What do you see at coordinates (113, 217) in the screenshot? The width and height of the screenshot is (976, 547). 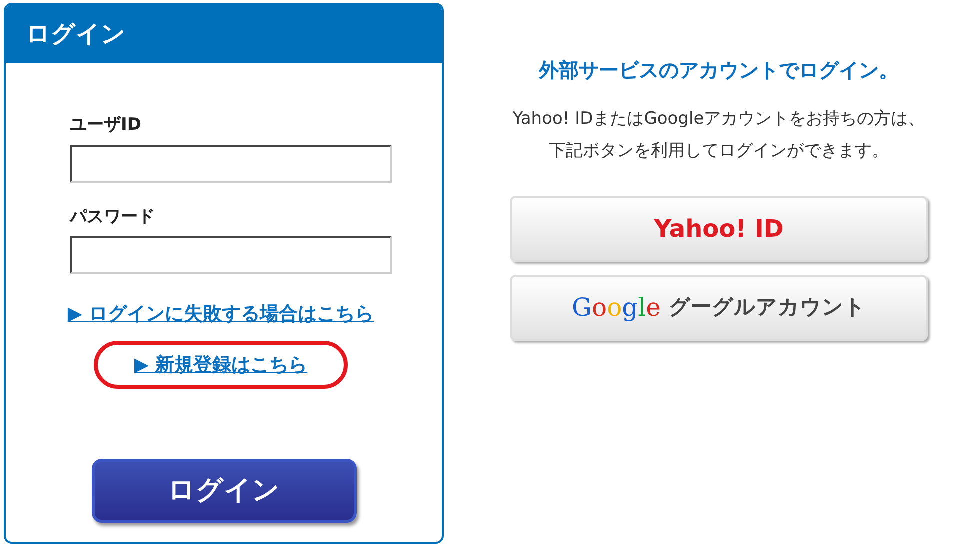 I see `field-label: パスワード` at bounding box center [113, 217].